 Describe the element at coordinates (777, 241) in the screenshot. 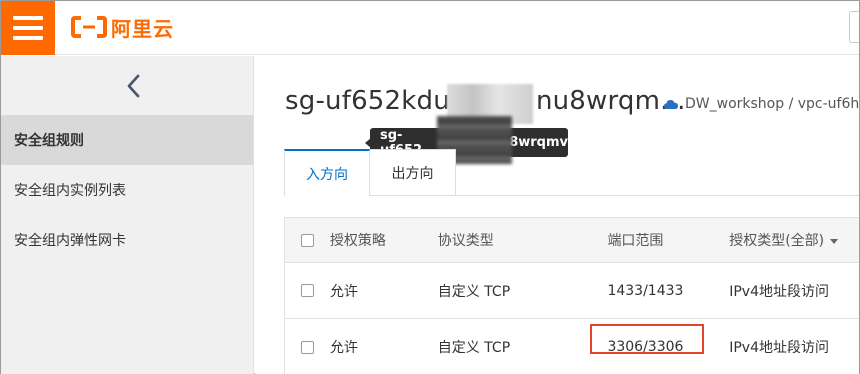

I see `auth-type-filter-label: 授权类型(全部)` at that location.